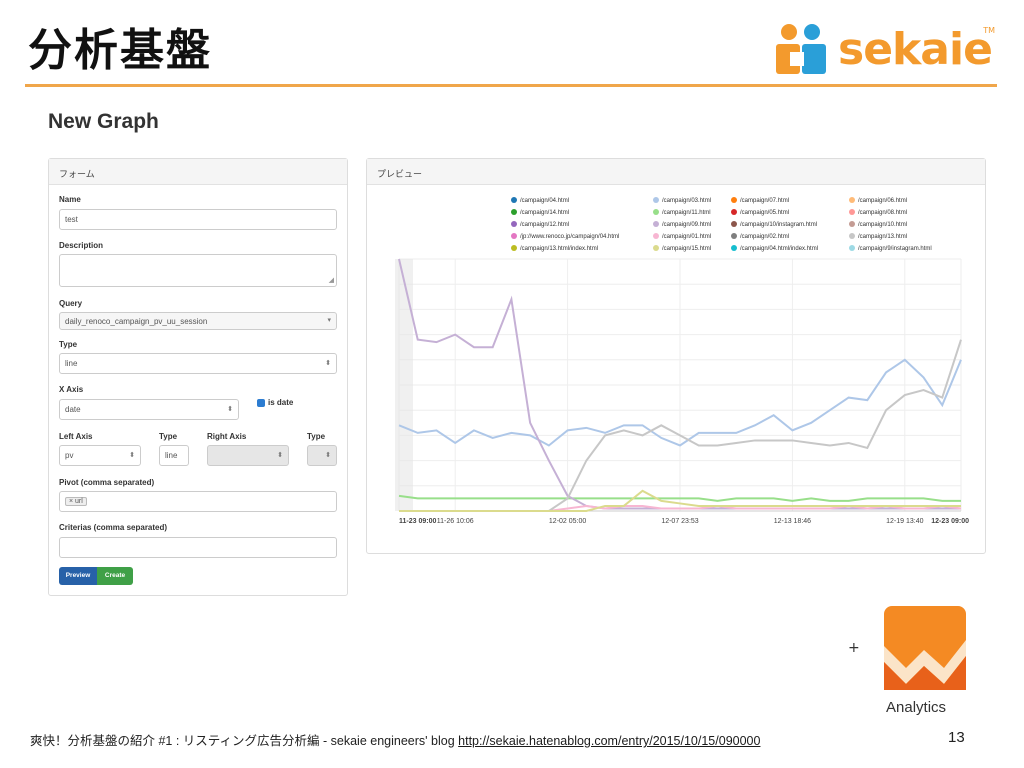 Image resolution: width=1024 pixels, height=768 pixels. What do you see at coordinates (916, 707) in the screenshot?
I see `analytics-label: Analytics` at bounding box center [916, 707].